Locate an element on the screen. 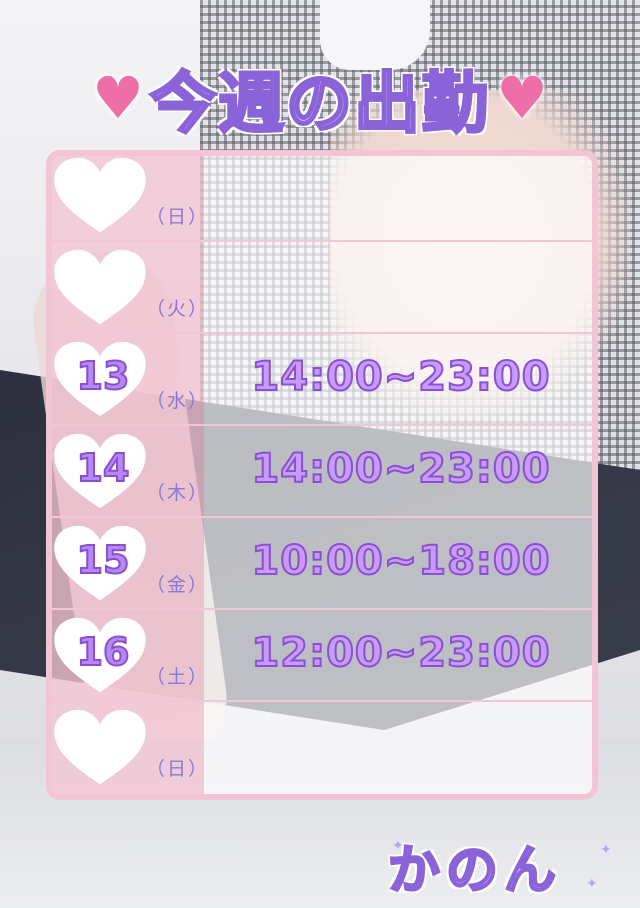 The height and width of the screenshot is (908, 640). row-date: 14 is located at coordinates (103, 468).